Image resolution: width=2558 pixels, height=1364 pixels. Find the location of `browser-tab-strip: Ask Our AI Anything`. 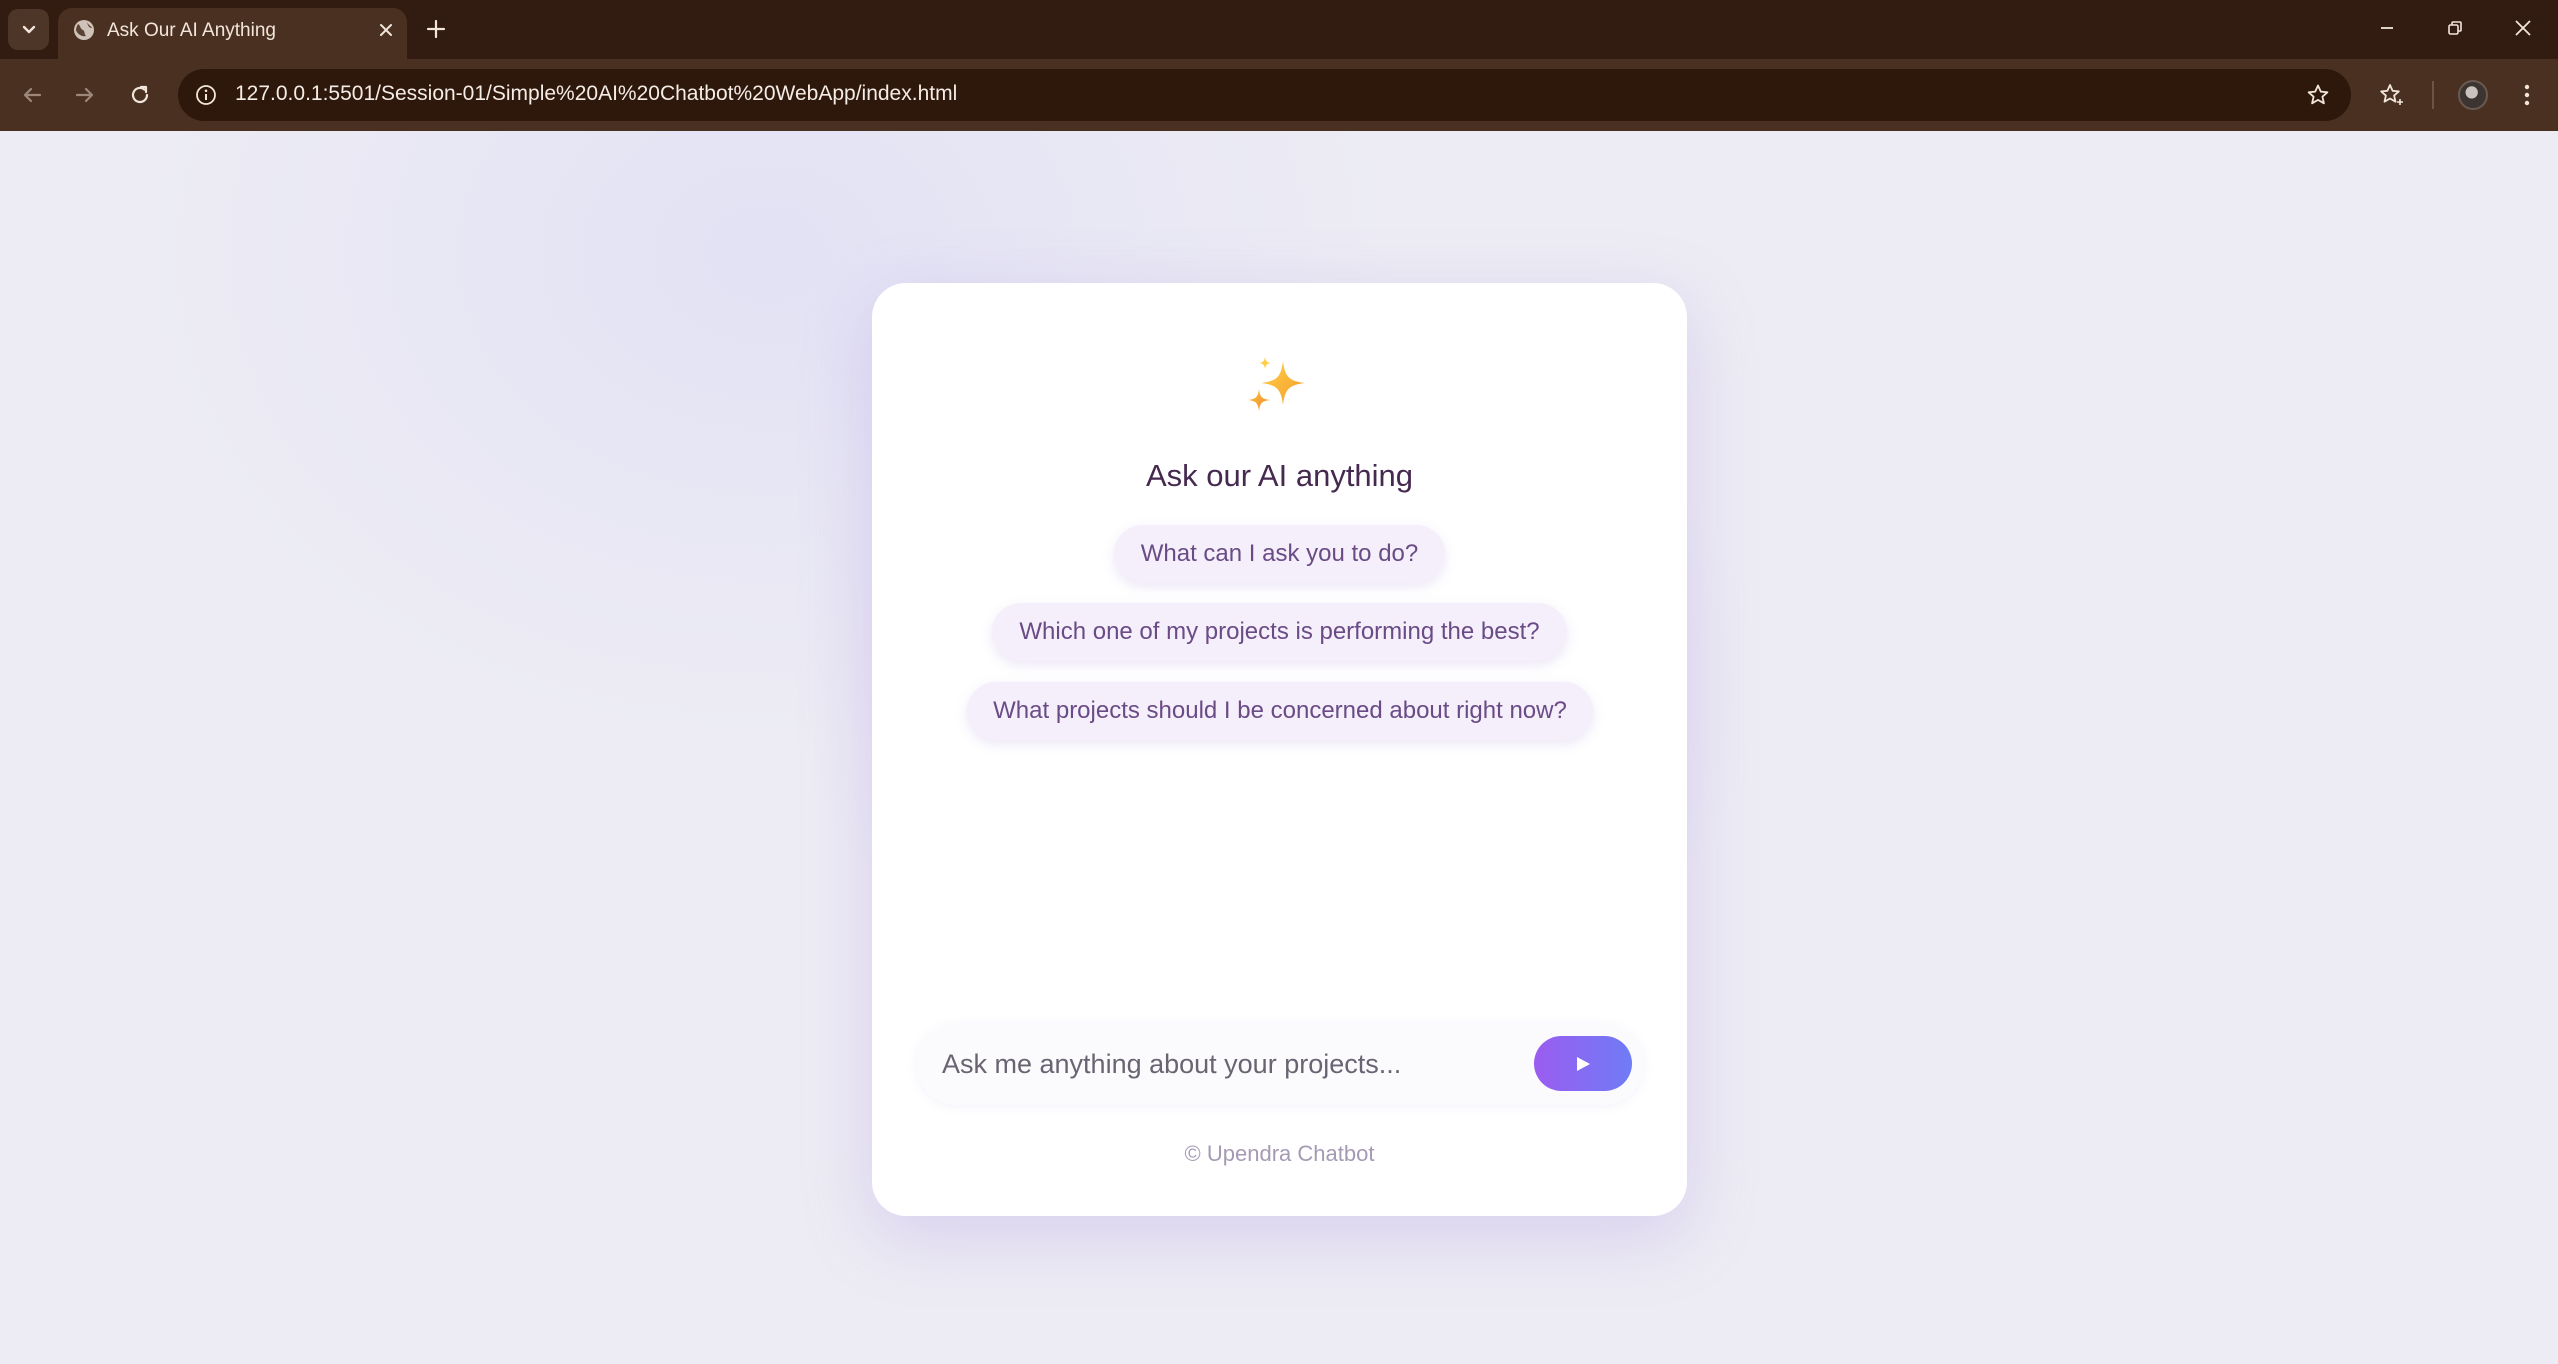

browser-tab-strip: Ask Our AI Anything is located at coordinates (1279, 29).